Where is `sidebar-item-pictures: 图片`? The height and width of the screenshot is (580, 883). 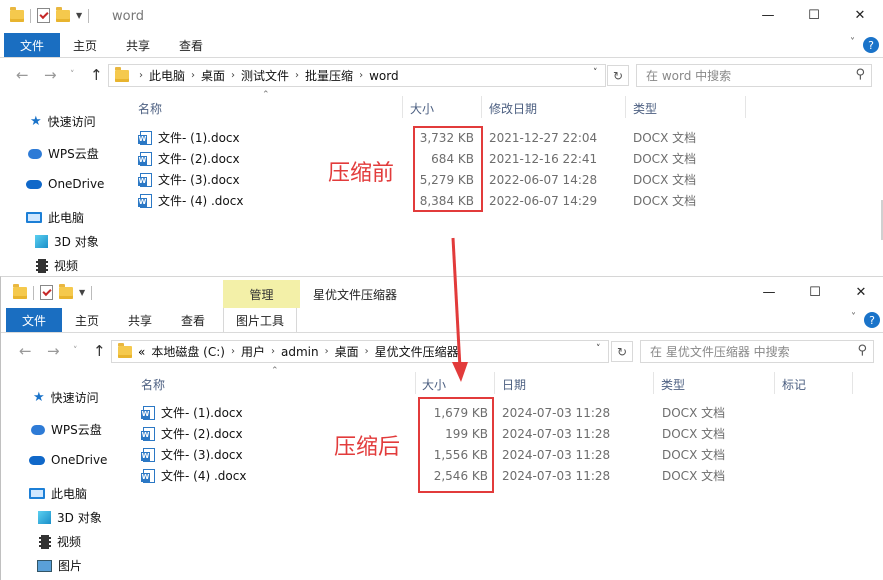 sidebar-item-pictures: 图片 is located at coordinates (59, 565).